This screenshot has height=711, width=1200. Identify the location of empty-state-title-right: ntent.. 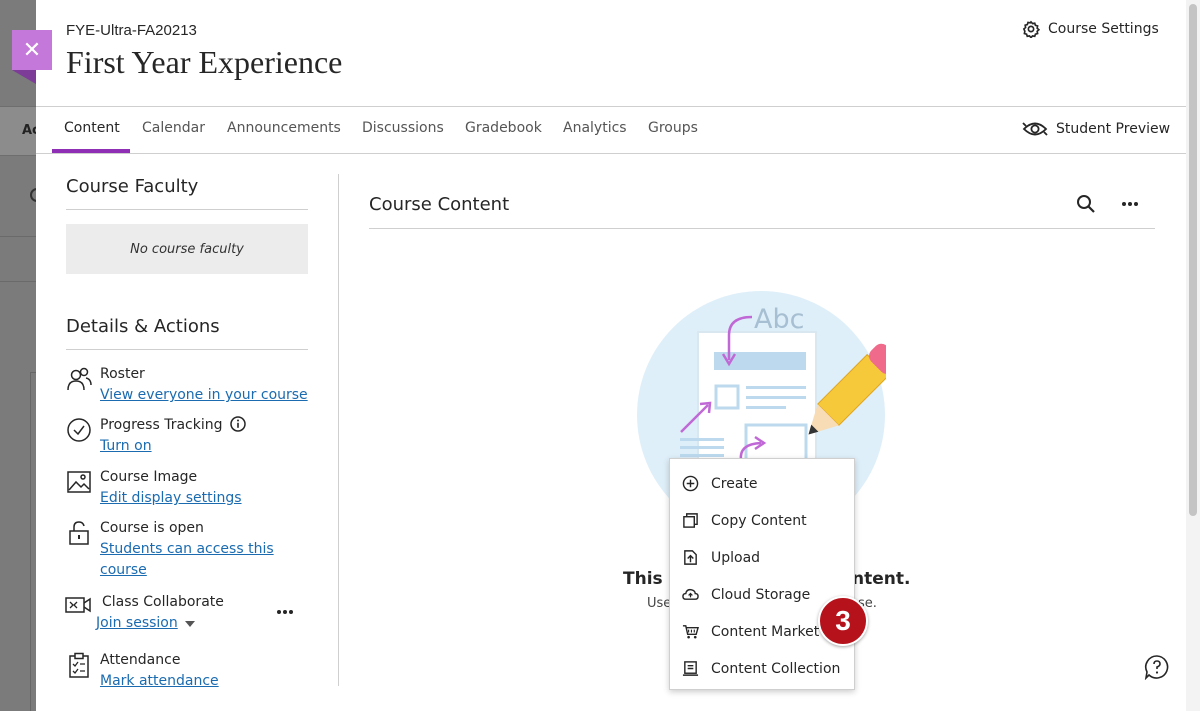
(881, 579).